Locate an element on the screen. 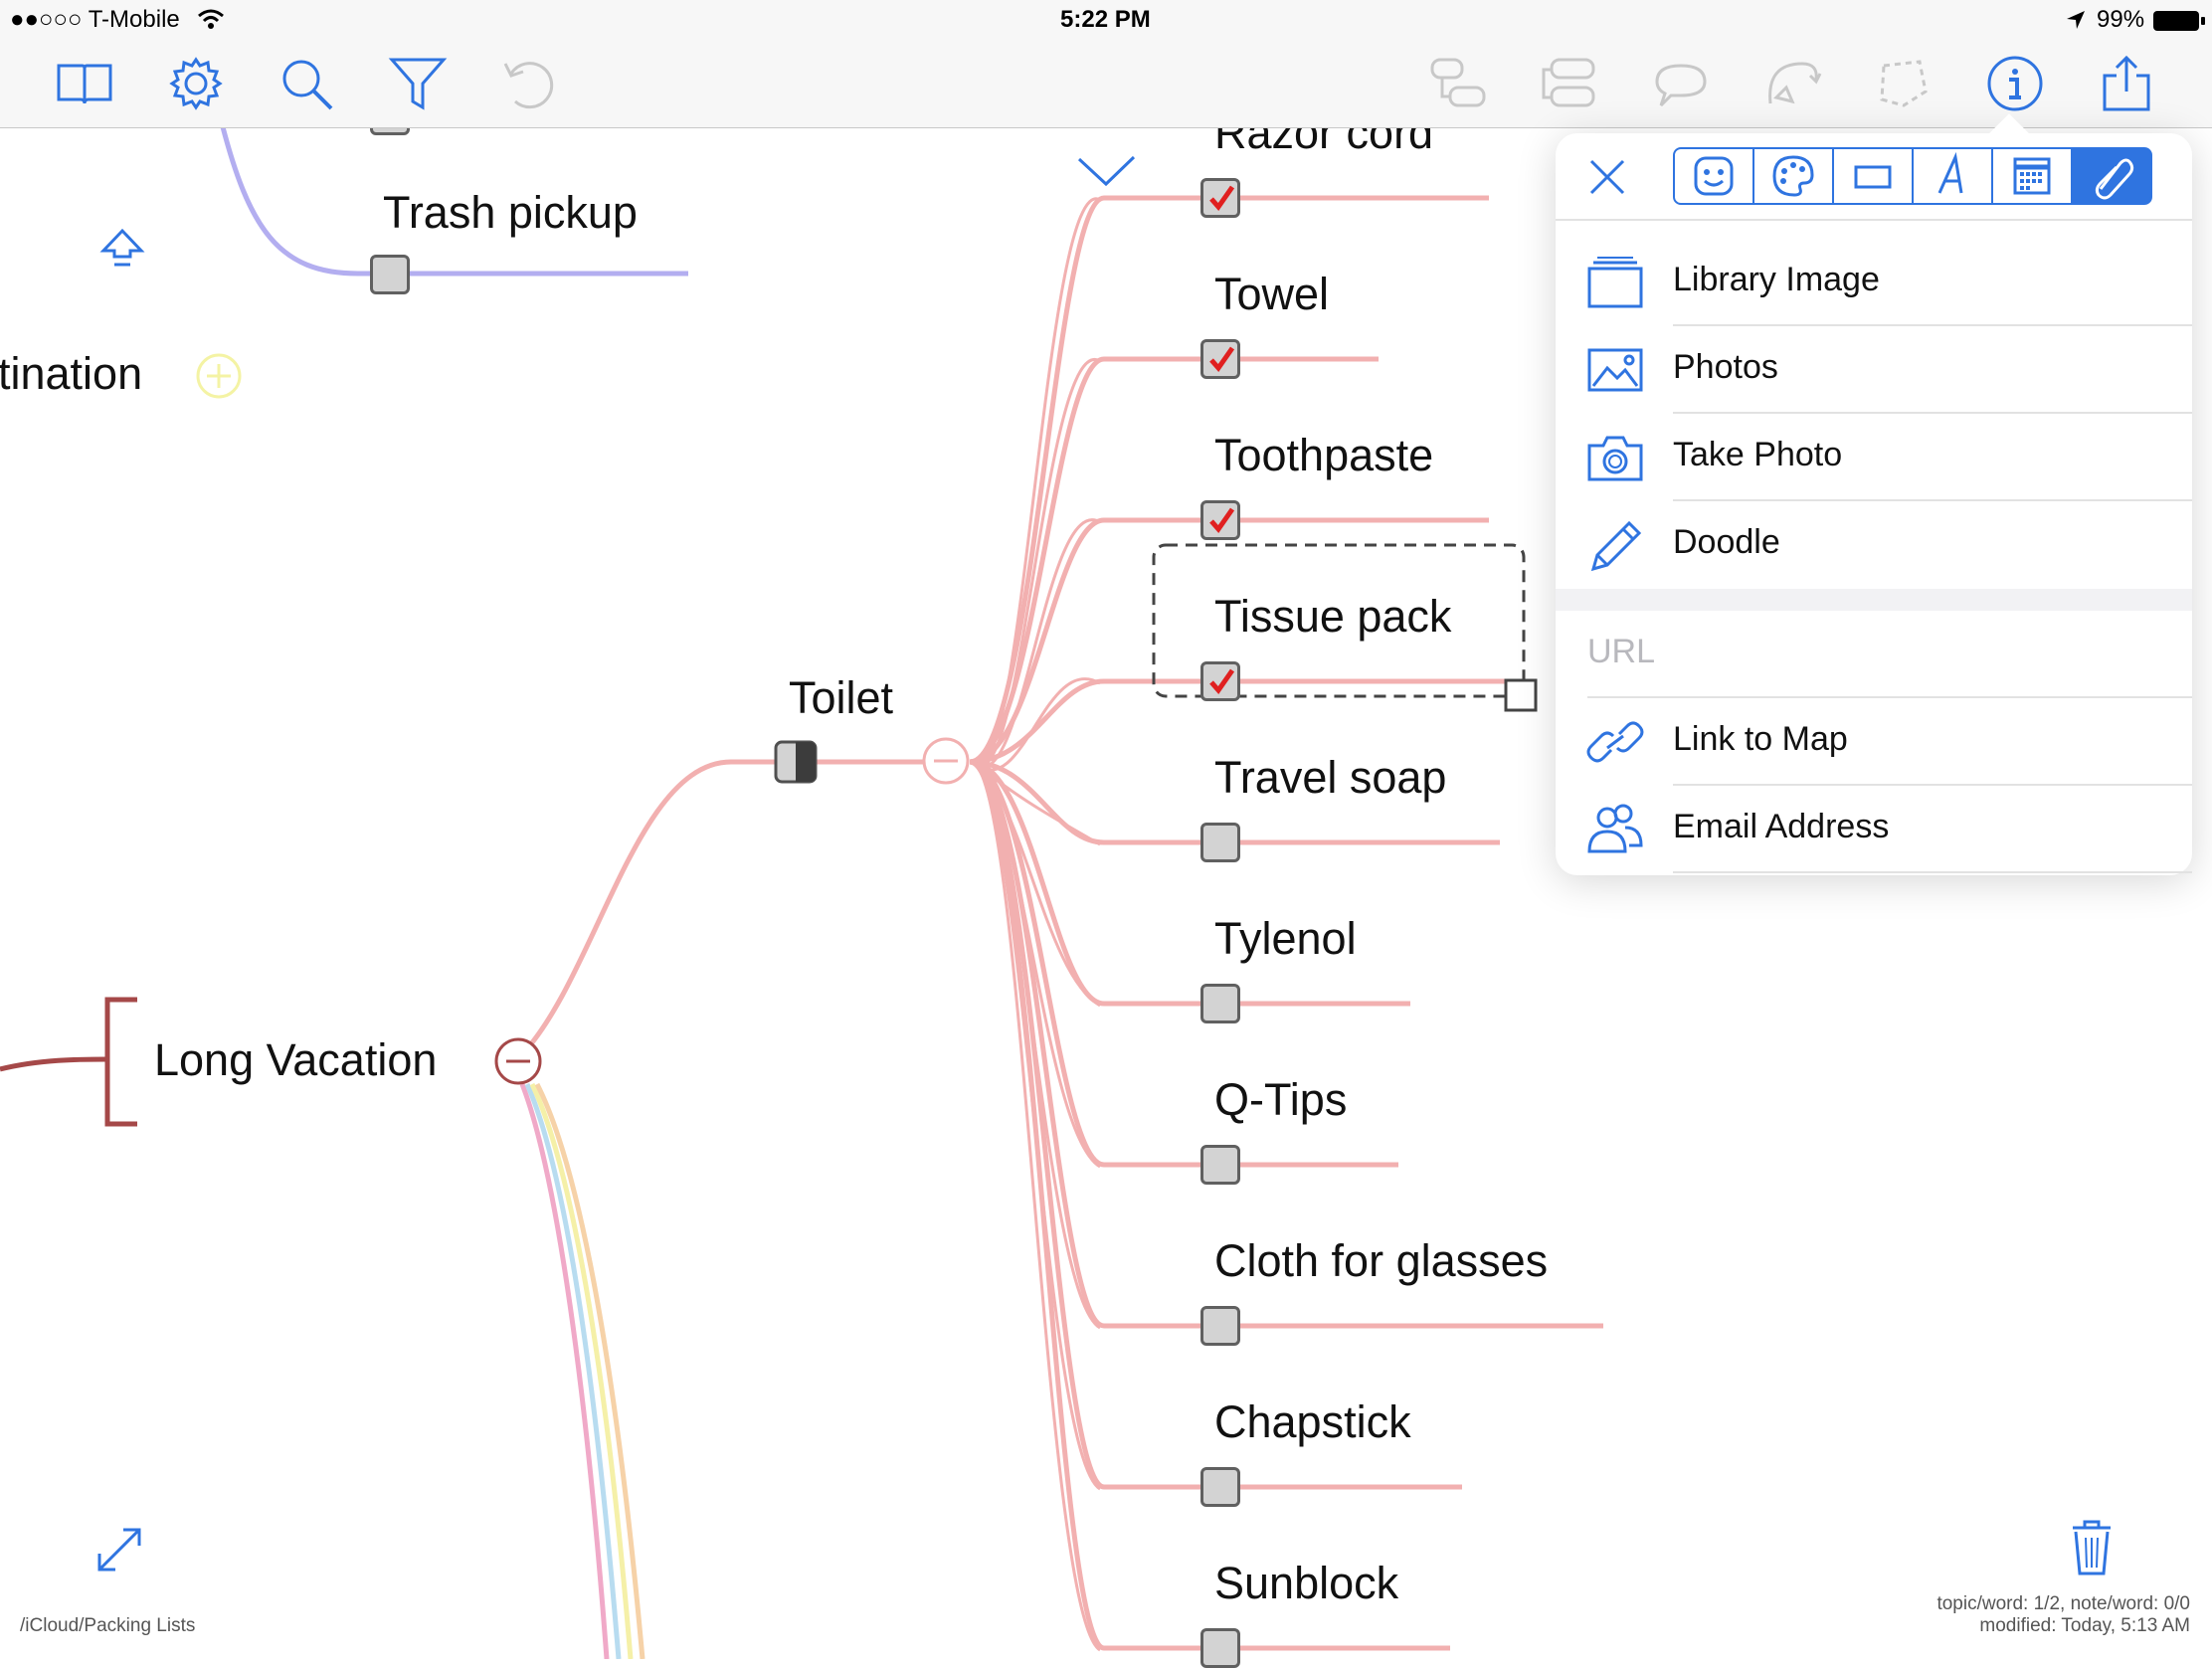 The width and height of the screenshot is (2212, 1668). boundary-icon is located at coordinates (1569, 83).